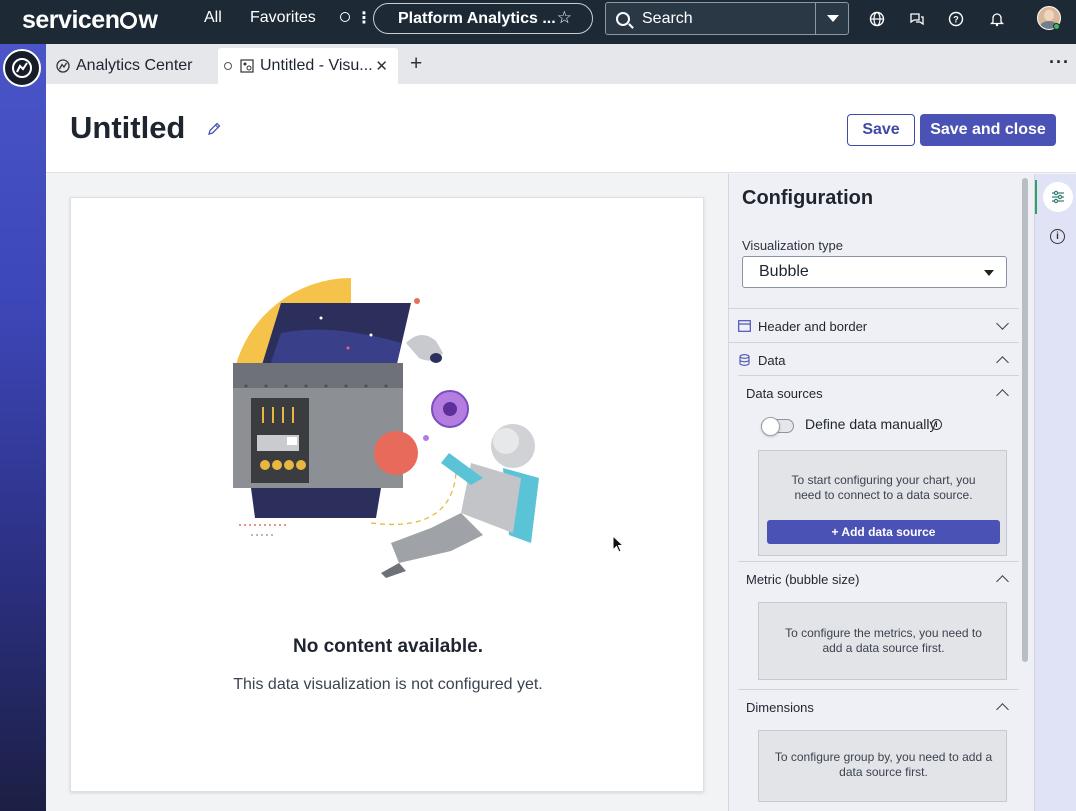 This screenshot has width=1076, height=811. What do you see at coordinates (878, 706) in the screenshot?
I see `subsection-dimensions: Dimensions` at bounding box center [878, 706].